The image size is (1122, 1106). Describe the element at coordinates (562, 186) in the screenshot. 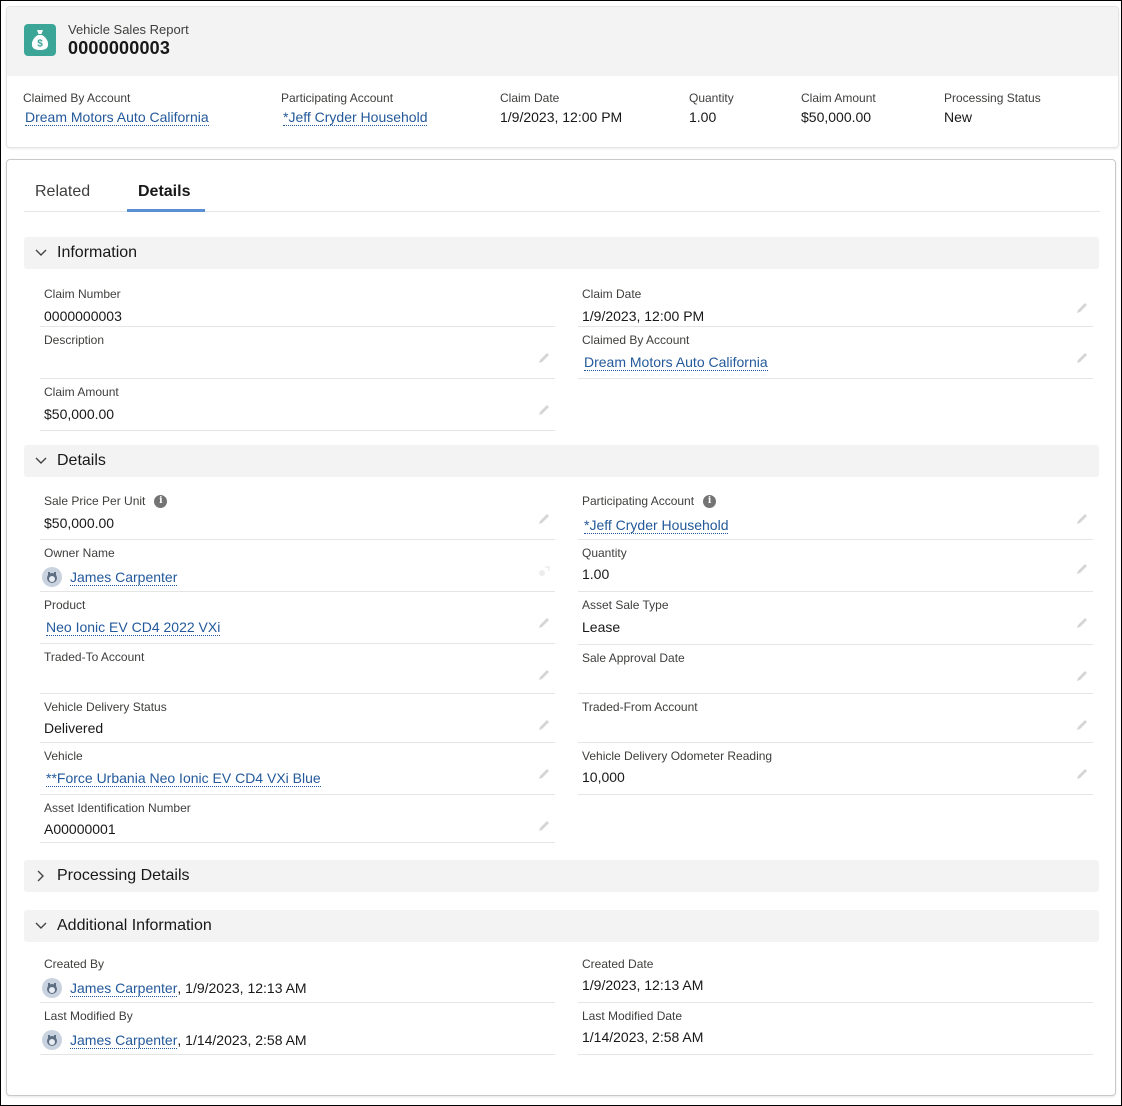

I see `tab-bar: Related Details` at that location.